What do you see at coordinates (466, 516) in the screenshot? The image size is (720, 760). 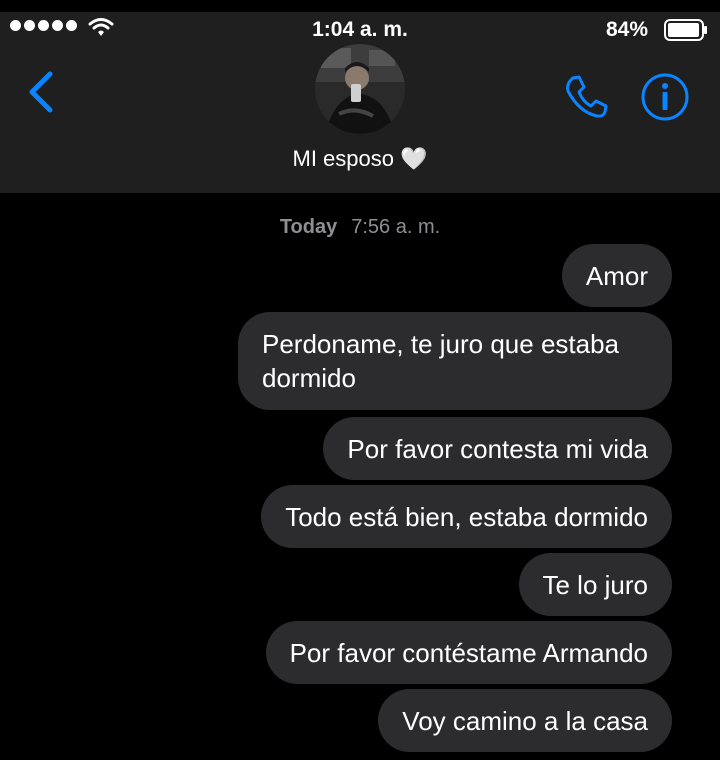 I see `message-bubble: Todo está bien, estaba dormido` at bounding box center [466, 516].